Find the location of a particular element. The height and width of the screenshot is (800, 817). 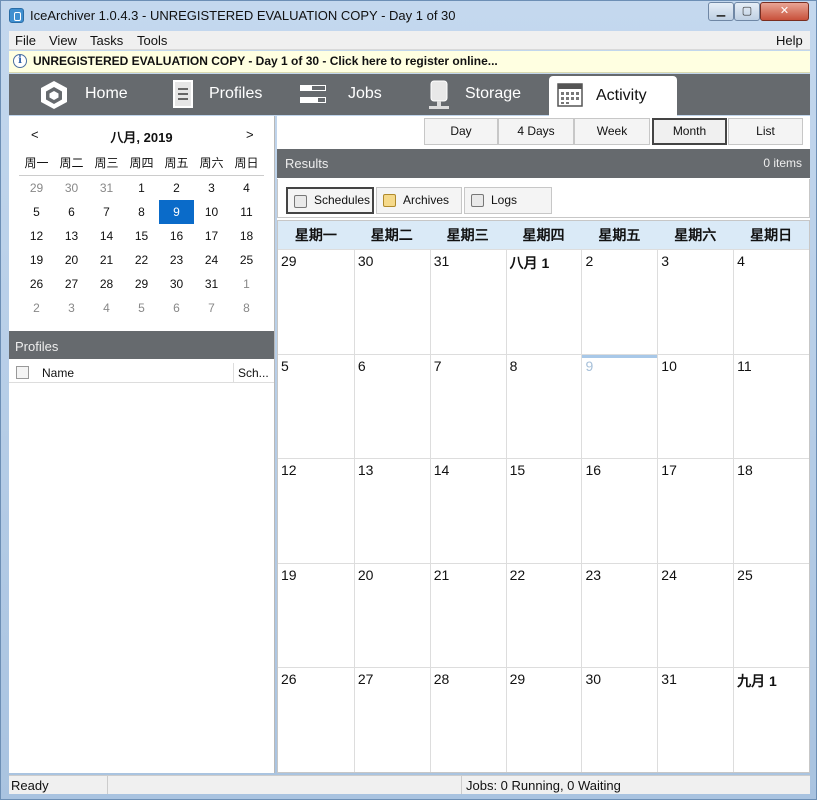

month-day-cell: 20 is located at coordinates (391, 615).